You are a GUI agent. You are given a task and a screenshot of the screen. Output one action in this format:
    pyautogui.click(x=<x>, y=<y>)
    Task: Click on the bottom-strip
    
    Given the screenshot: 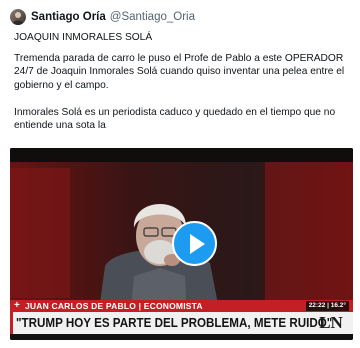 What is the action you would take?
    pyautogui.click(x=181, y=337)
    